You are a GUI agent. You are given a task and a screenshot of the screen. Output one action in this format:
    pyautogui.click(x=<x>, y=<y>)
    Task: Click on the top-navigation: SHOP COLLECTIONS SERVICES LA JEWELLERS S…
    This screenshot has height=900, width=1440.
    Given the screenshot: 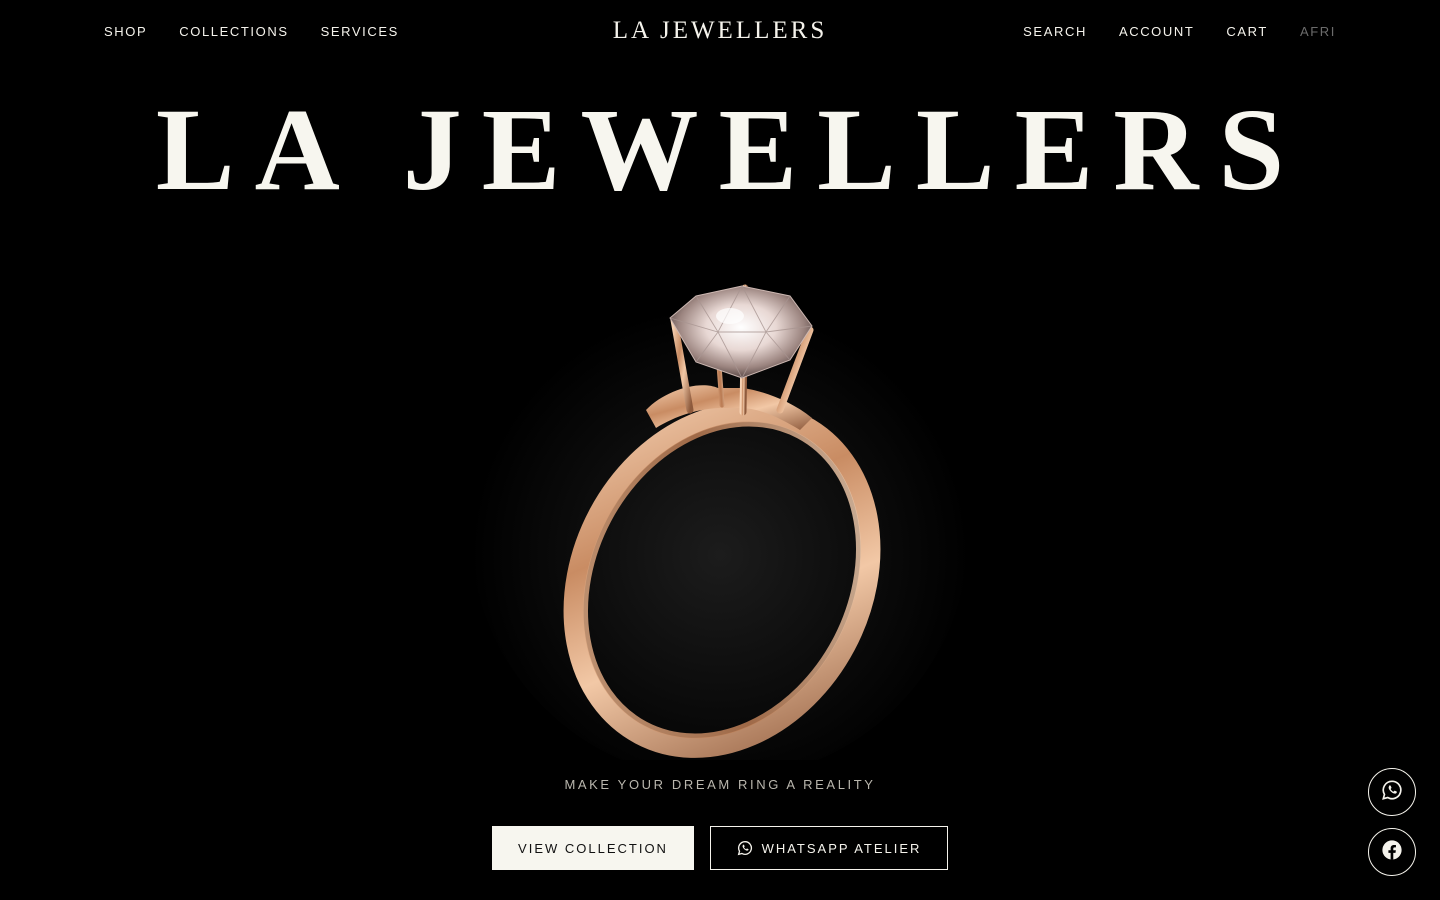 What is the action you would take?
    pyautogui.click(x=720, y=32)
    